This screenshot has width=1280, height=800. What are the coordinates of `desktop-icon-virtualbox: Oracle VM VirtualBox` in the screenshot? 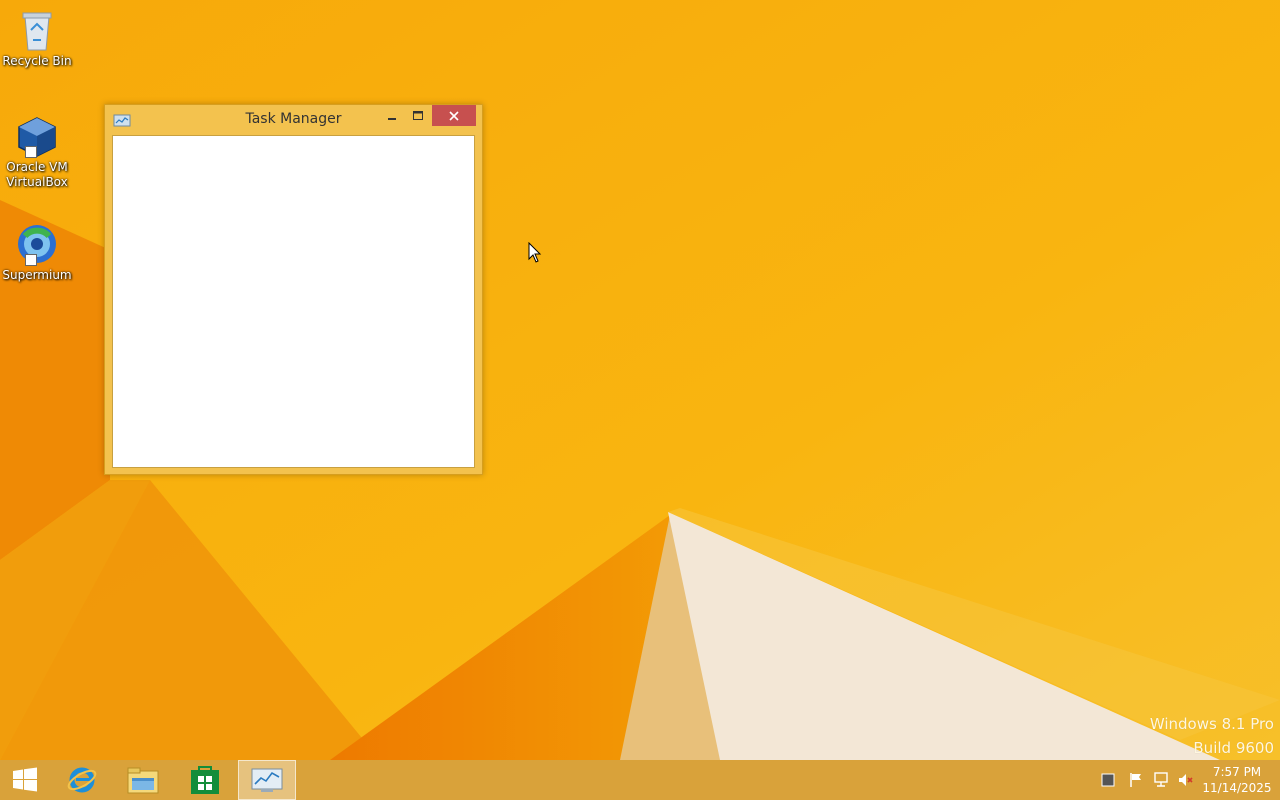 It's located at (37, 152).